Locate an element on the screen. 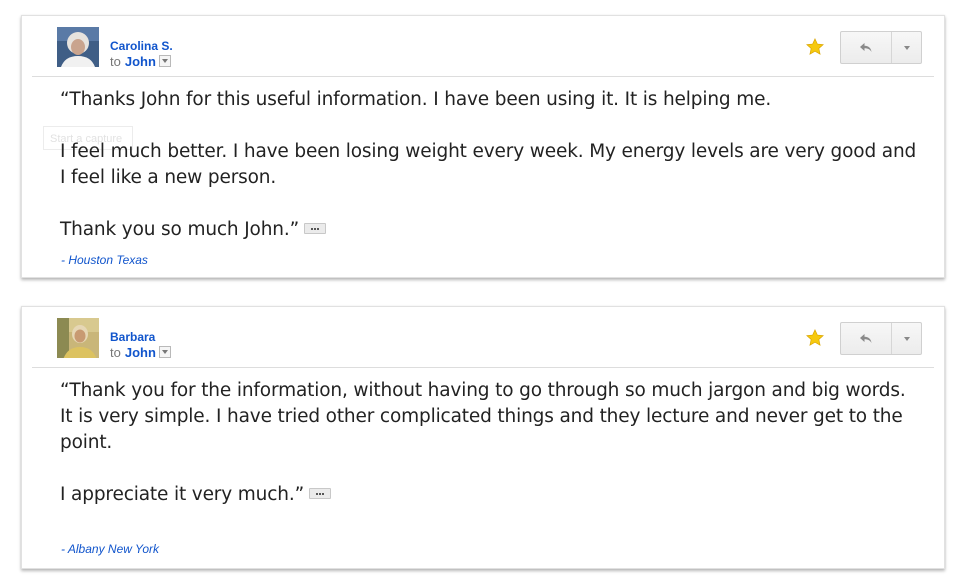 The width and height of the screenshot is (970, 588). message-paragraph-text: Thank you so much John.” is located at coordinates (180, 229).